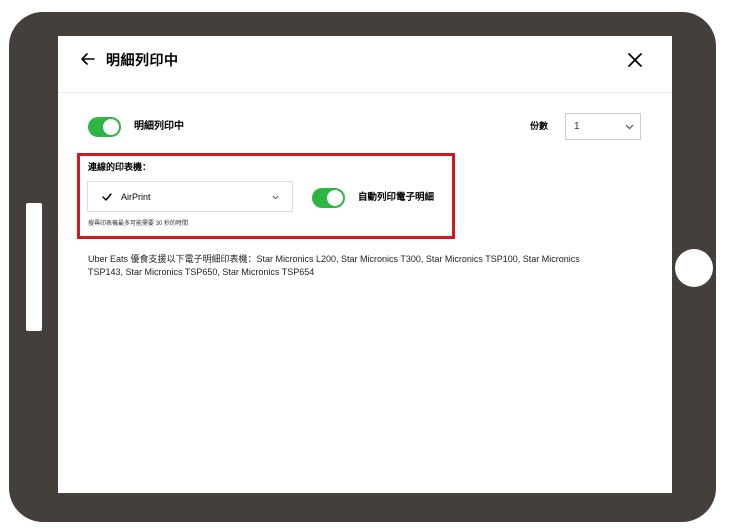 This screenshot has height=530, width=730. I want to click on tablet-home-button, so click(694, 268).